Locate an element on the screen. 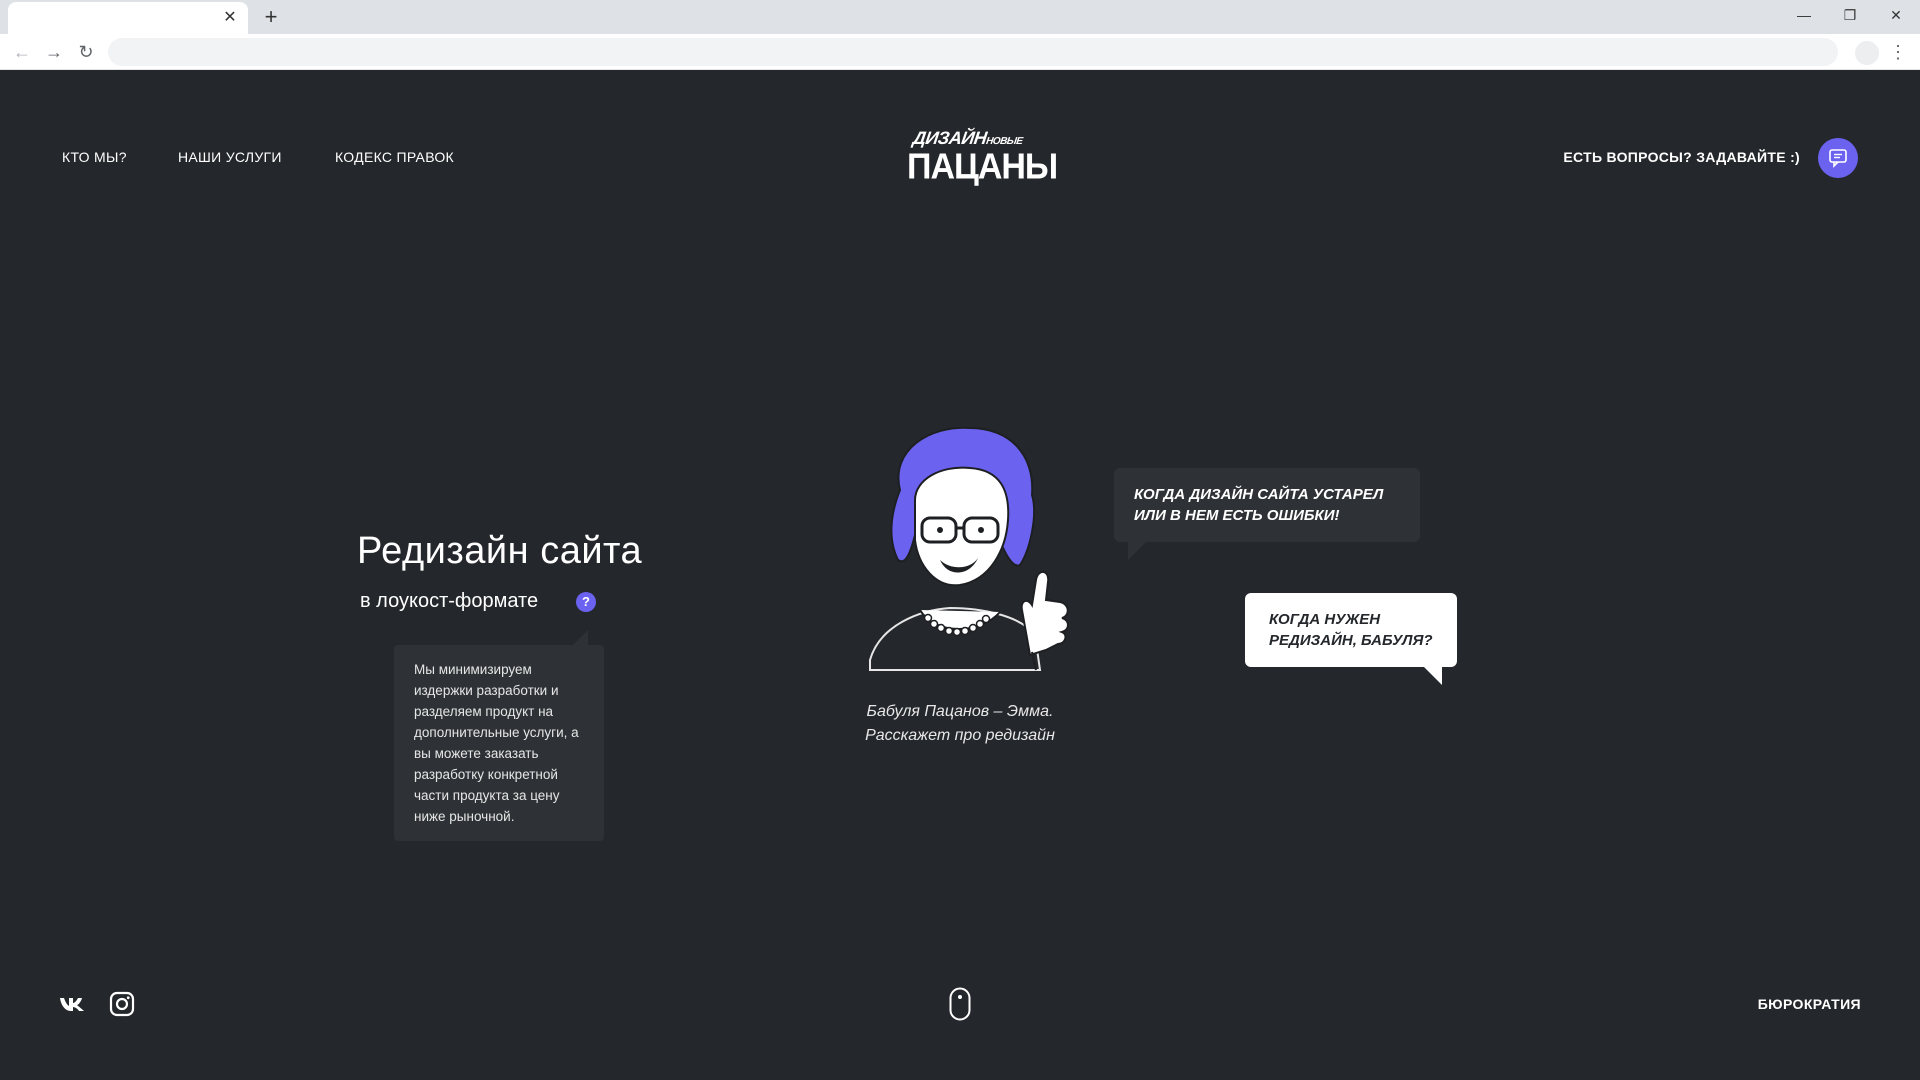 The width and height of the screenshot is (1920, 1080). chat-icon is located at coordinates (1838, 158).